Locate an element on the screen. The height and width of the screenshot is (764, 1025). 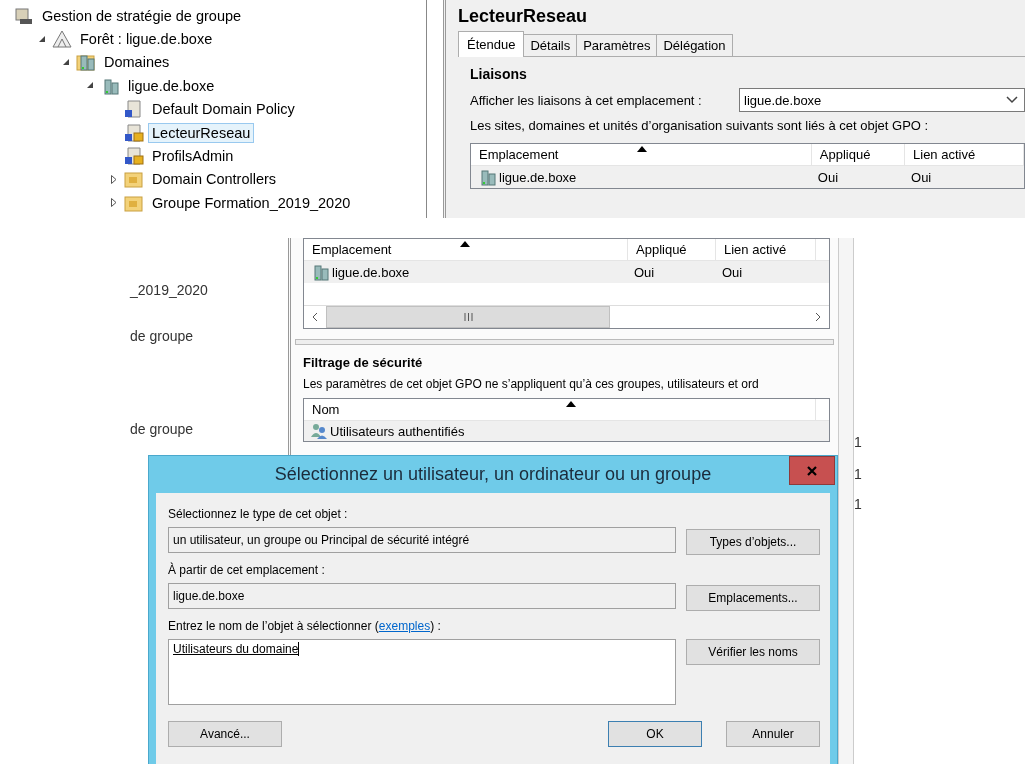
tree-item: _2019_2020 is located at coordinates (169, 290).